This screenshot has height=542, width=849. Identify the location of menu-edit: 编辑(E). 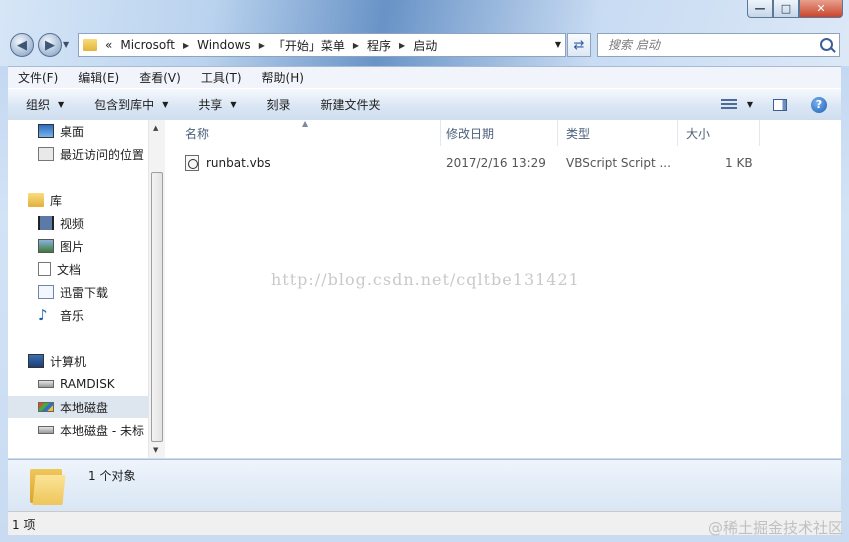
(98, 77).